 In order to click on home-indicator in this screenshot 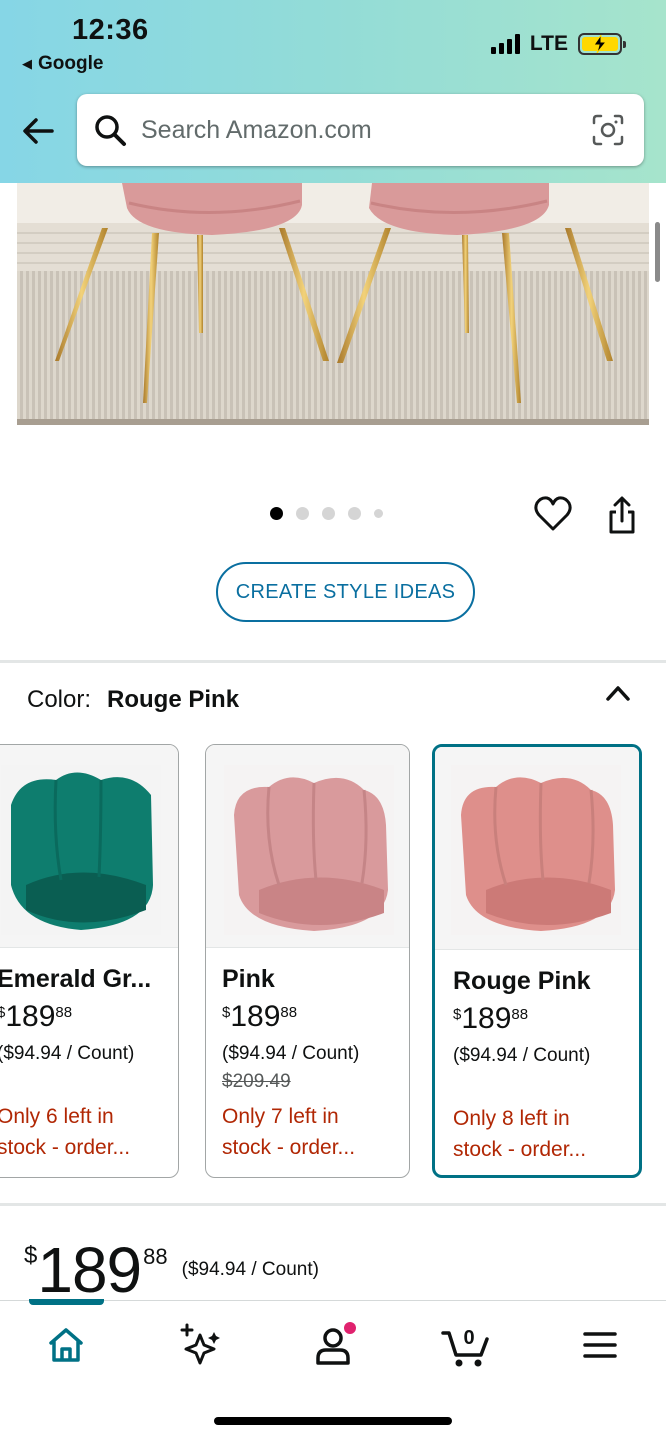, I will do `click(333, 1421)`.